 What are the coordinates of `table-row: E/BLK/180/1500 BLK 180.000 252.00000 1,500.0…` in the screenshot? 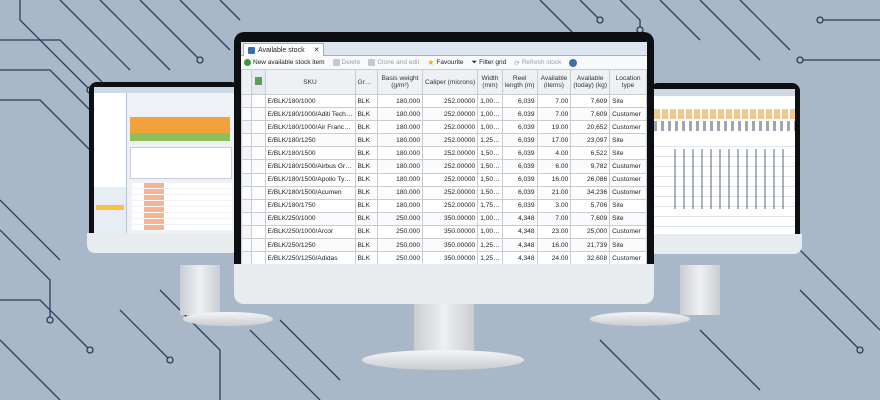 It's located at (444, 153).